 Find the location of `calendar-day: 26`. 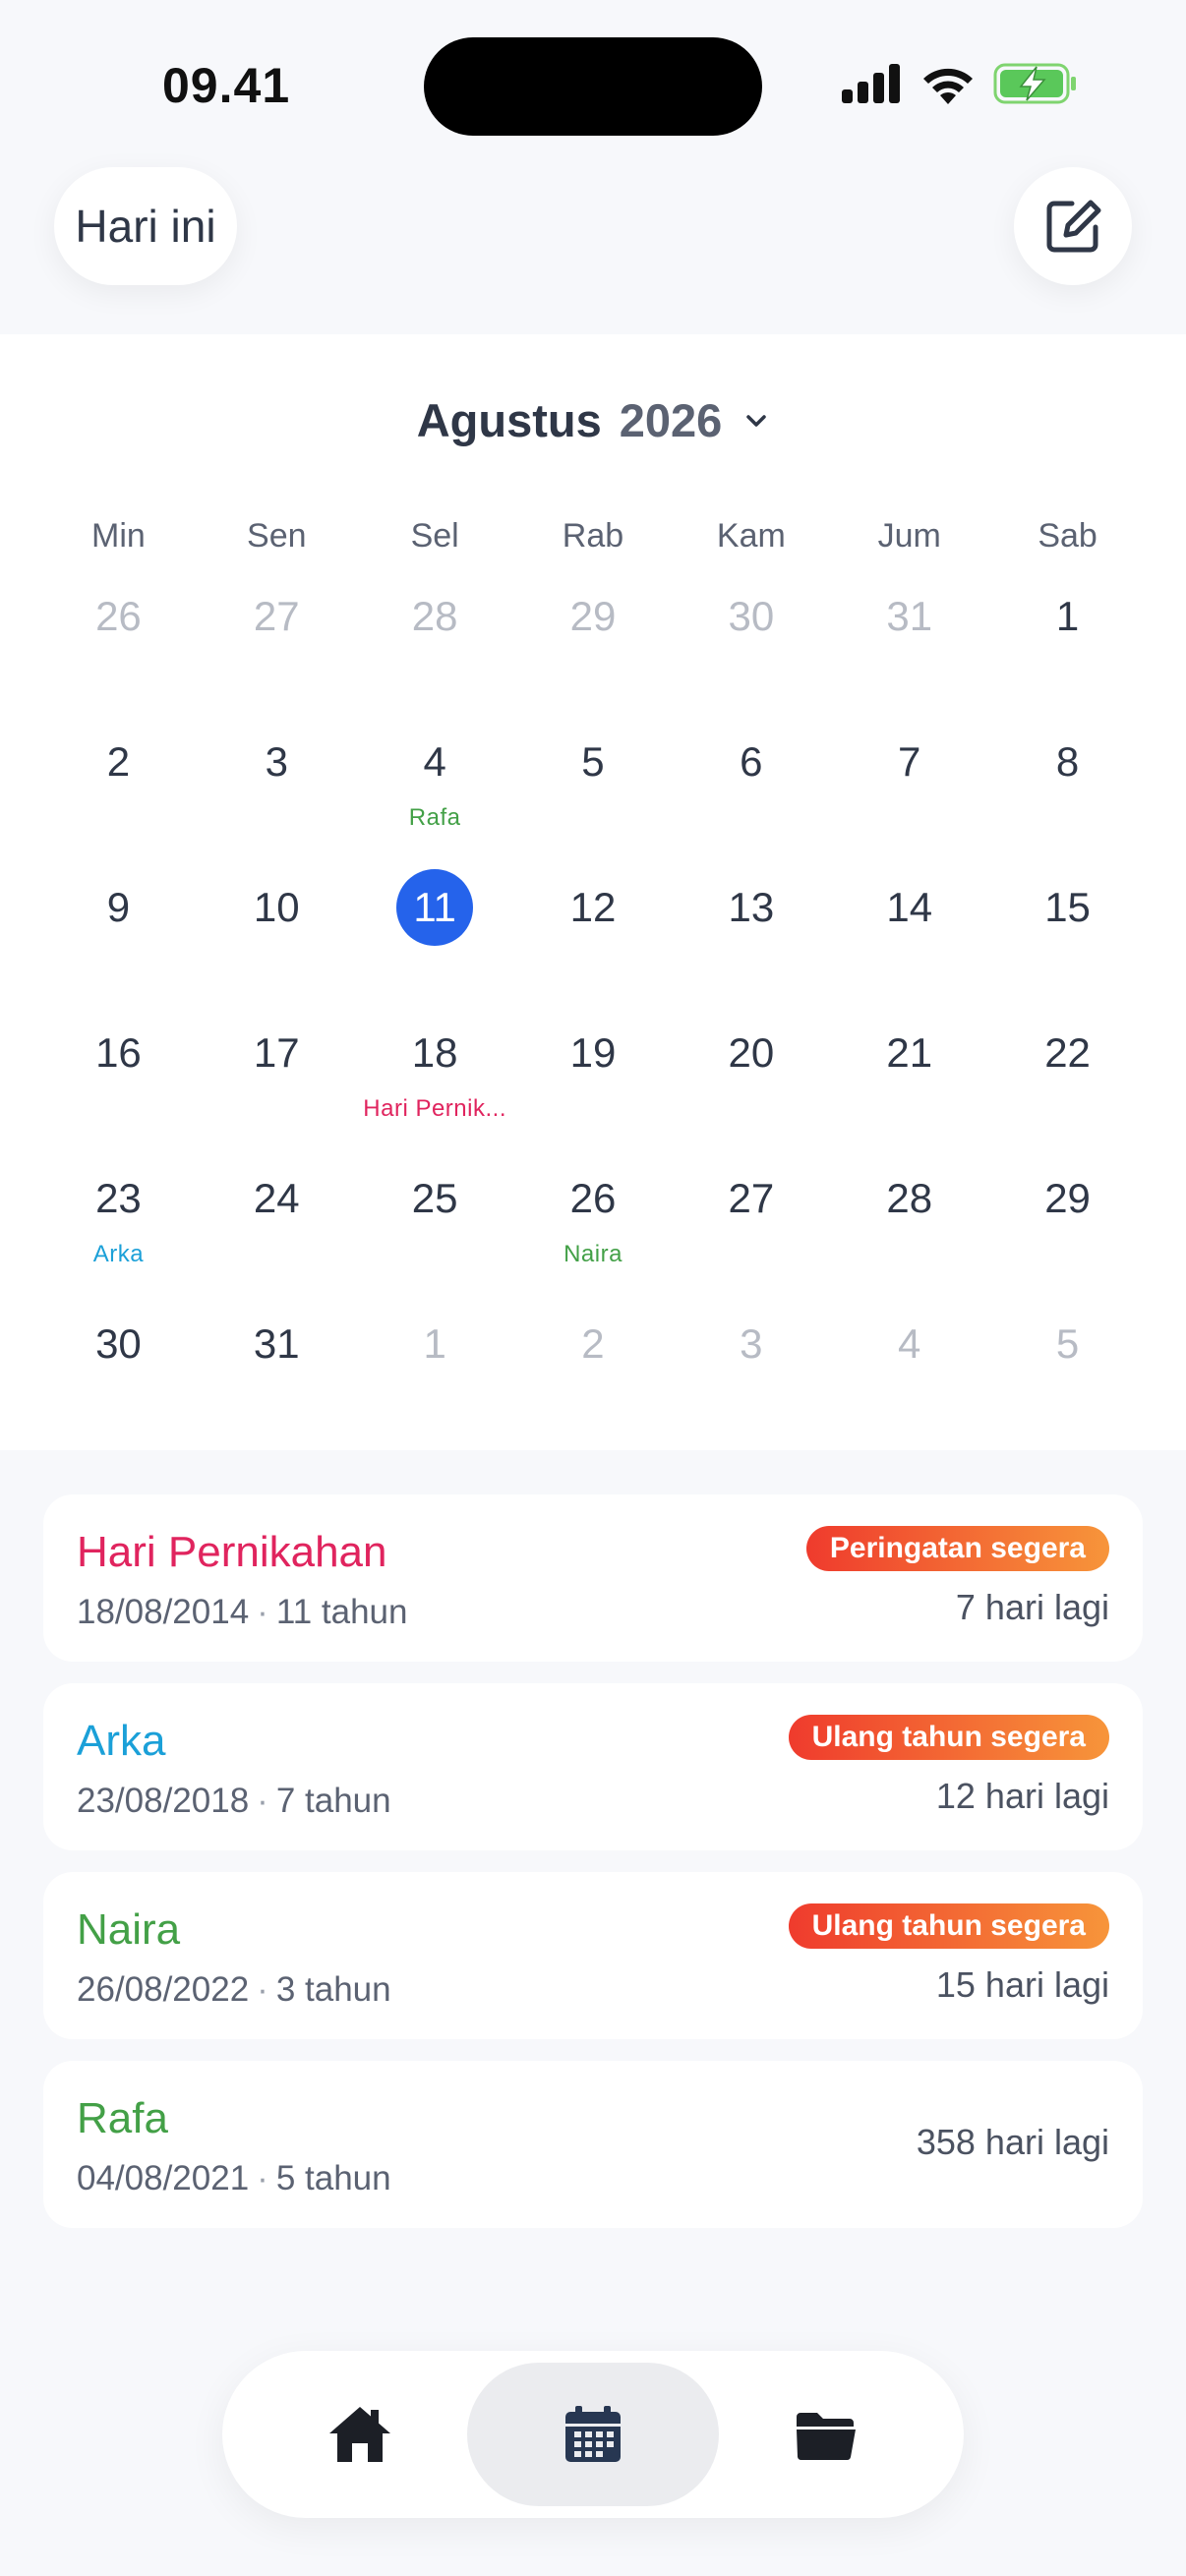

calendar-day: 26 is located at coordinates (118, 651).